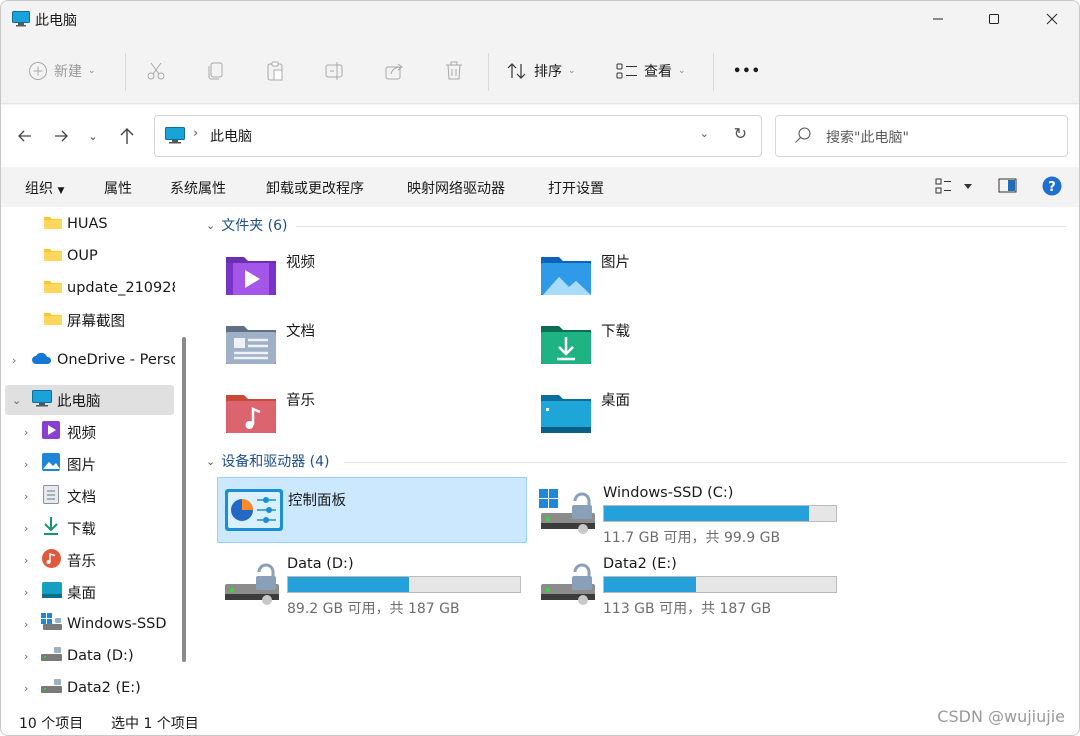 Image resolution: width=1080 pixels, height=736 pixels. What do you see at coordinates (88, 256) in the screenshot?
I see `sidebar-item-oup: OUP` at bounding box center [88, 256].